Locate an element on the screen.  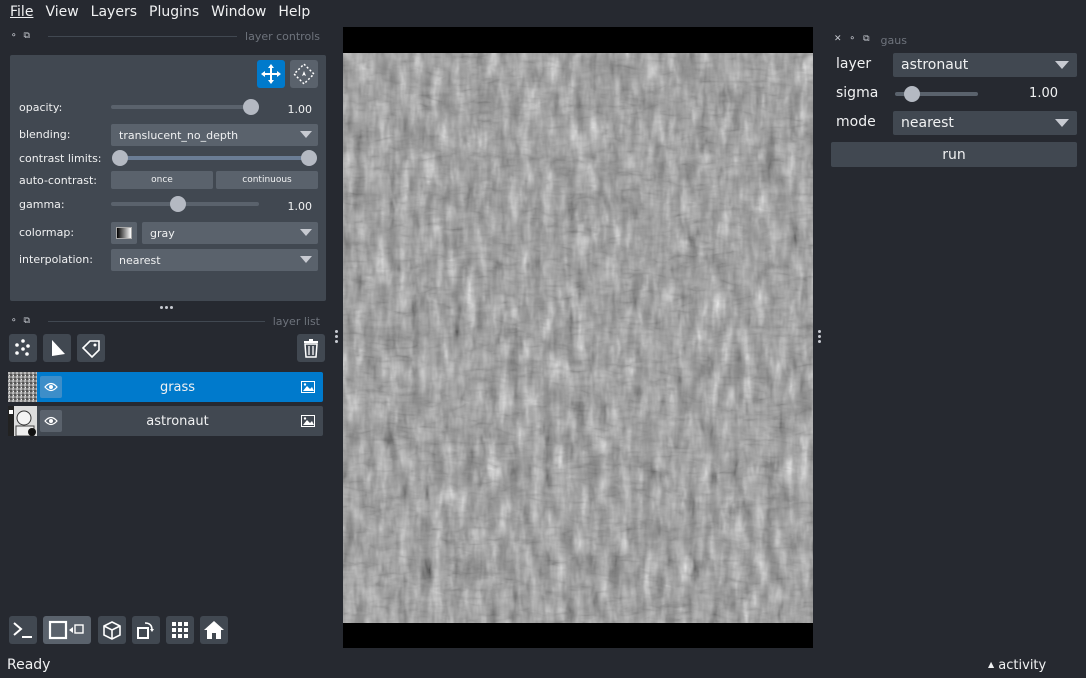
colormap-select: gray is located at coordinates (230, 233).